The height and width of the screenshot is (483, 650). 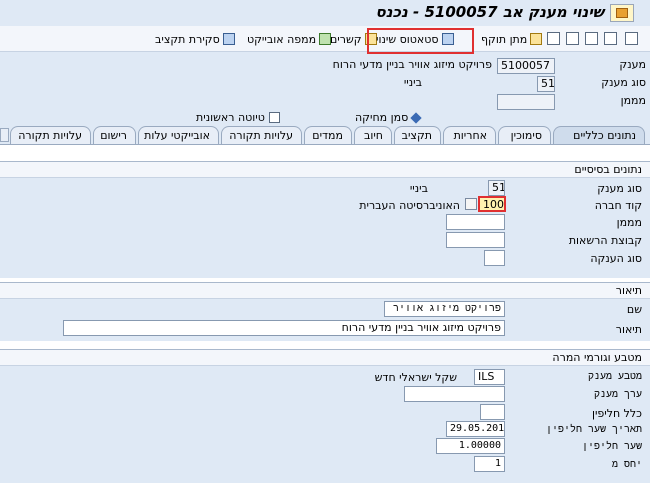 I want to click on basic-data-title: נתונים בסיסיים, so click(x=608, y=169).